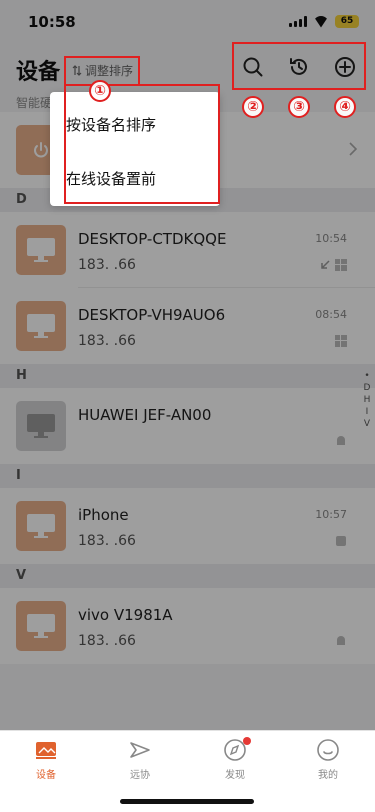 Image resolution: width=375 pixels, height=812 pixels. What do you see at coordinates (46, 750) in the screenshot?
I see `device-icon` at bounding box center [46, 750].